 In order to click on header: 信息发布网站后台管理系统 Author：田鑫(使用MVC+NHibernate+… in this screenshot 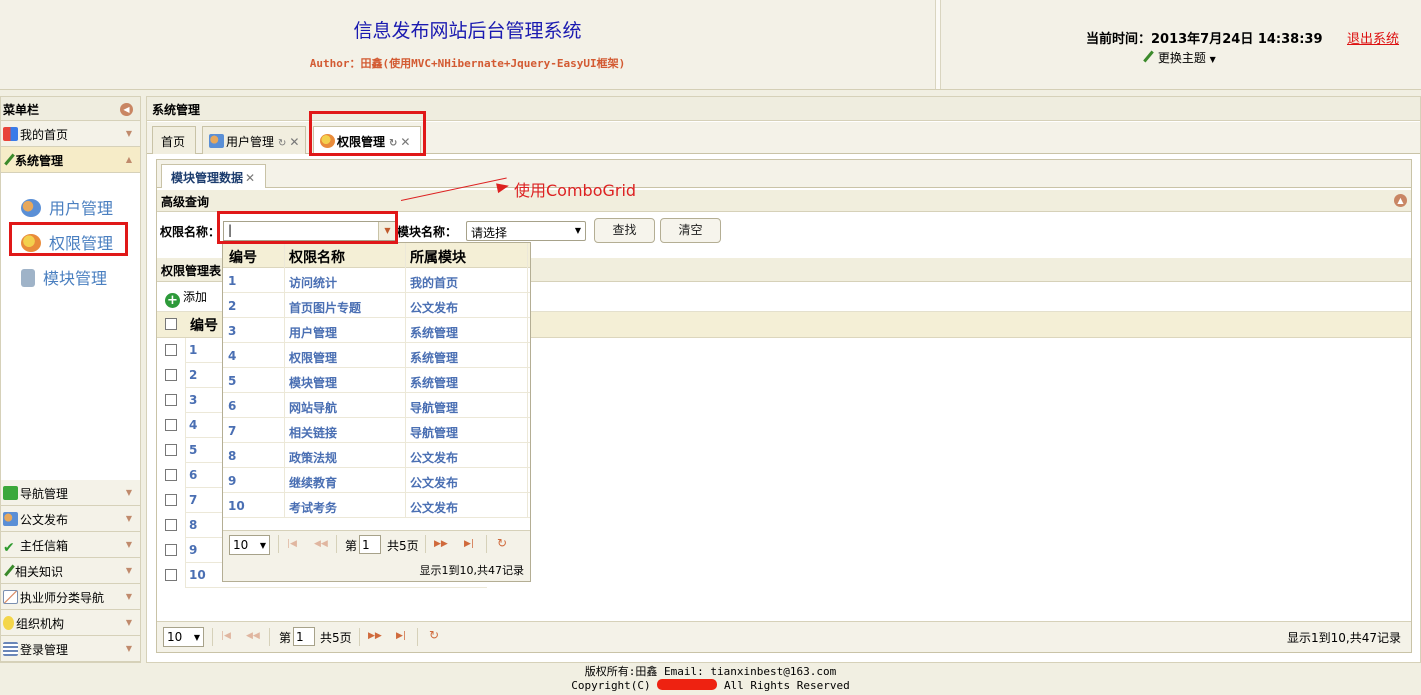, I will do `click(710, 45)`.